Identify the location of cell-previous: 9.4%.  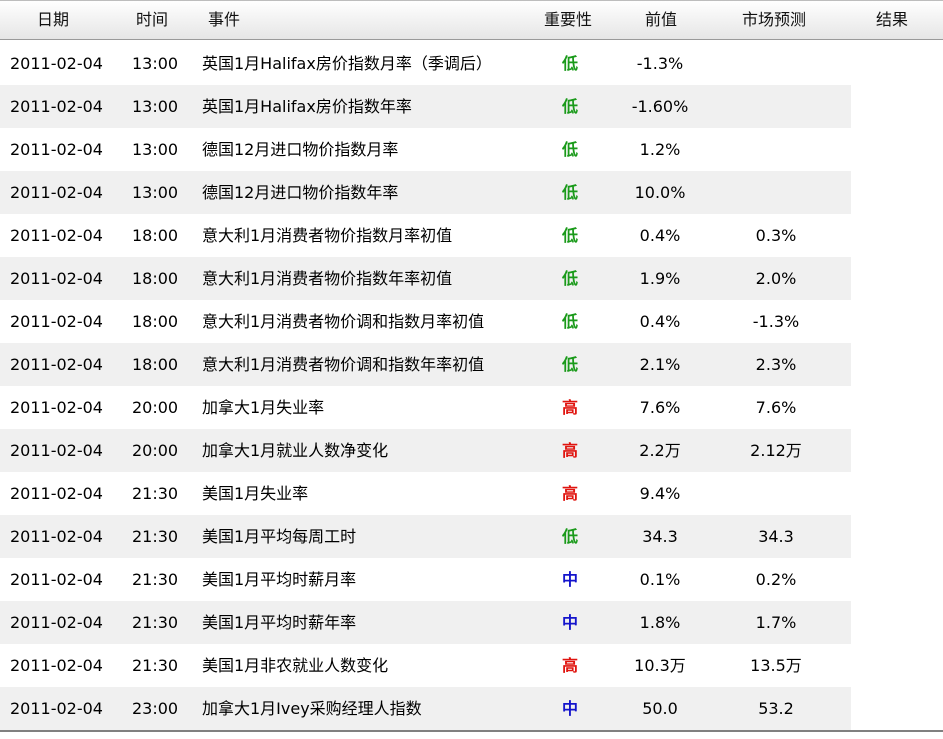
(660, 493).